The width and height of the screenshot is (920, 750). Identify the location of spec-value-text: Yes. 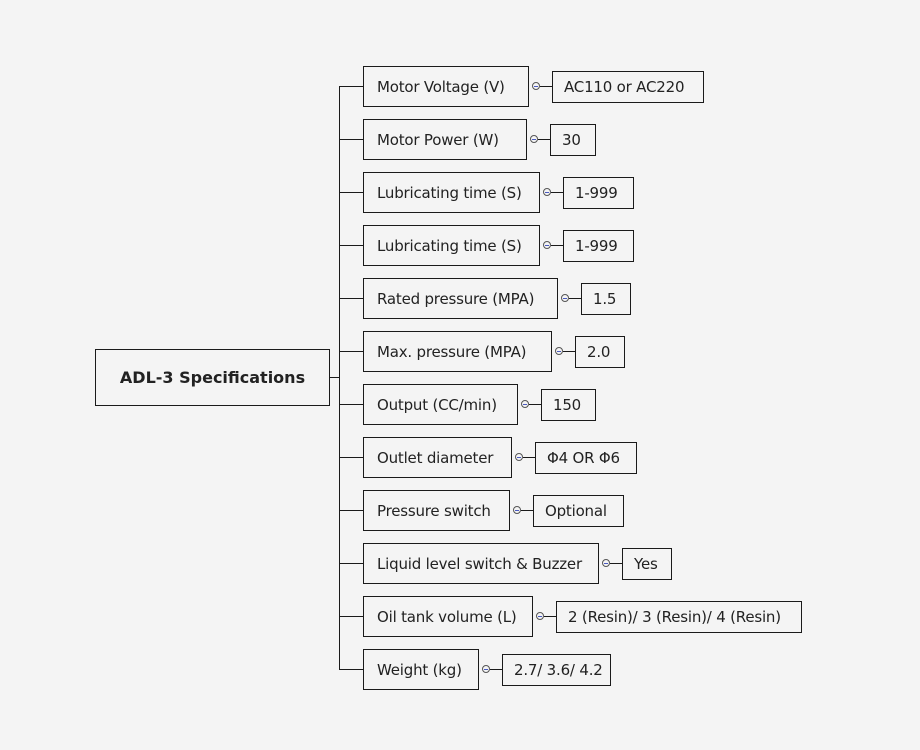
(646, 564).